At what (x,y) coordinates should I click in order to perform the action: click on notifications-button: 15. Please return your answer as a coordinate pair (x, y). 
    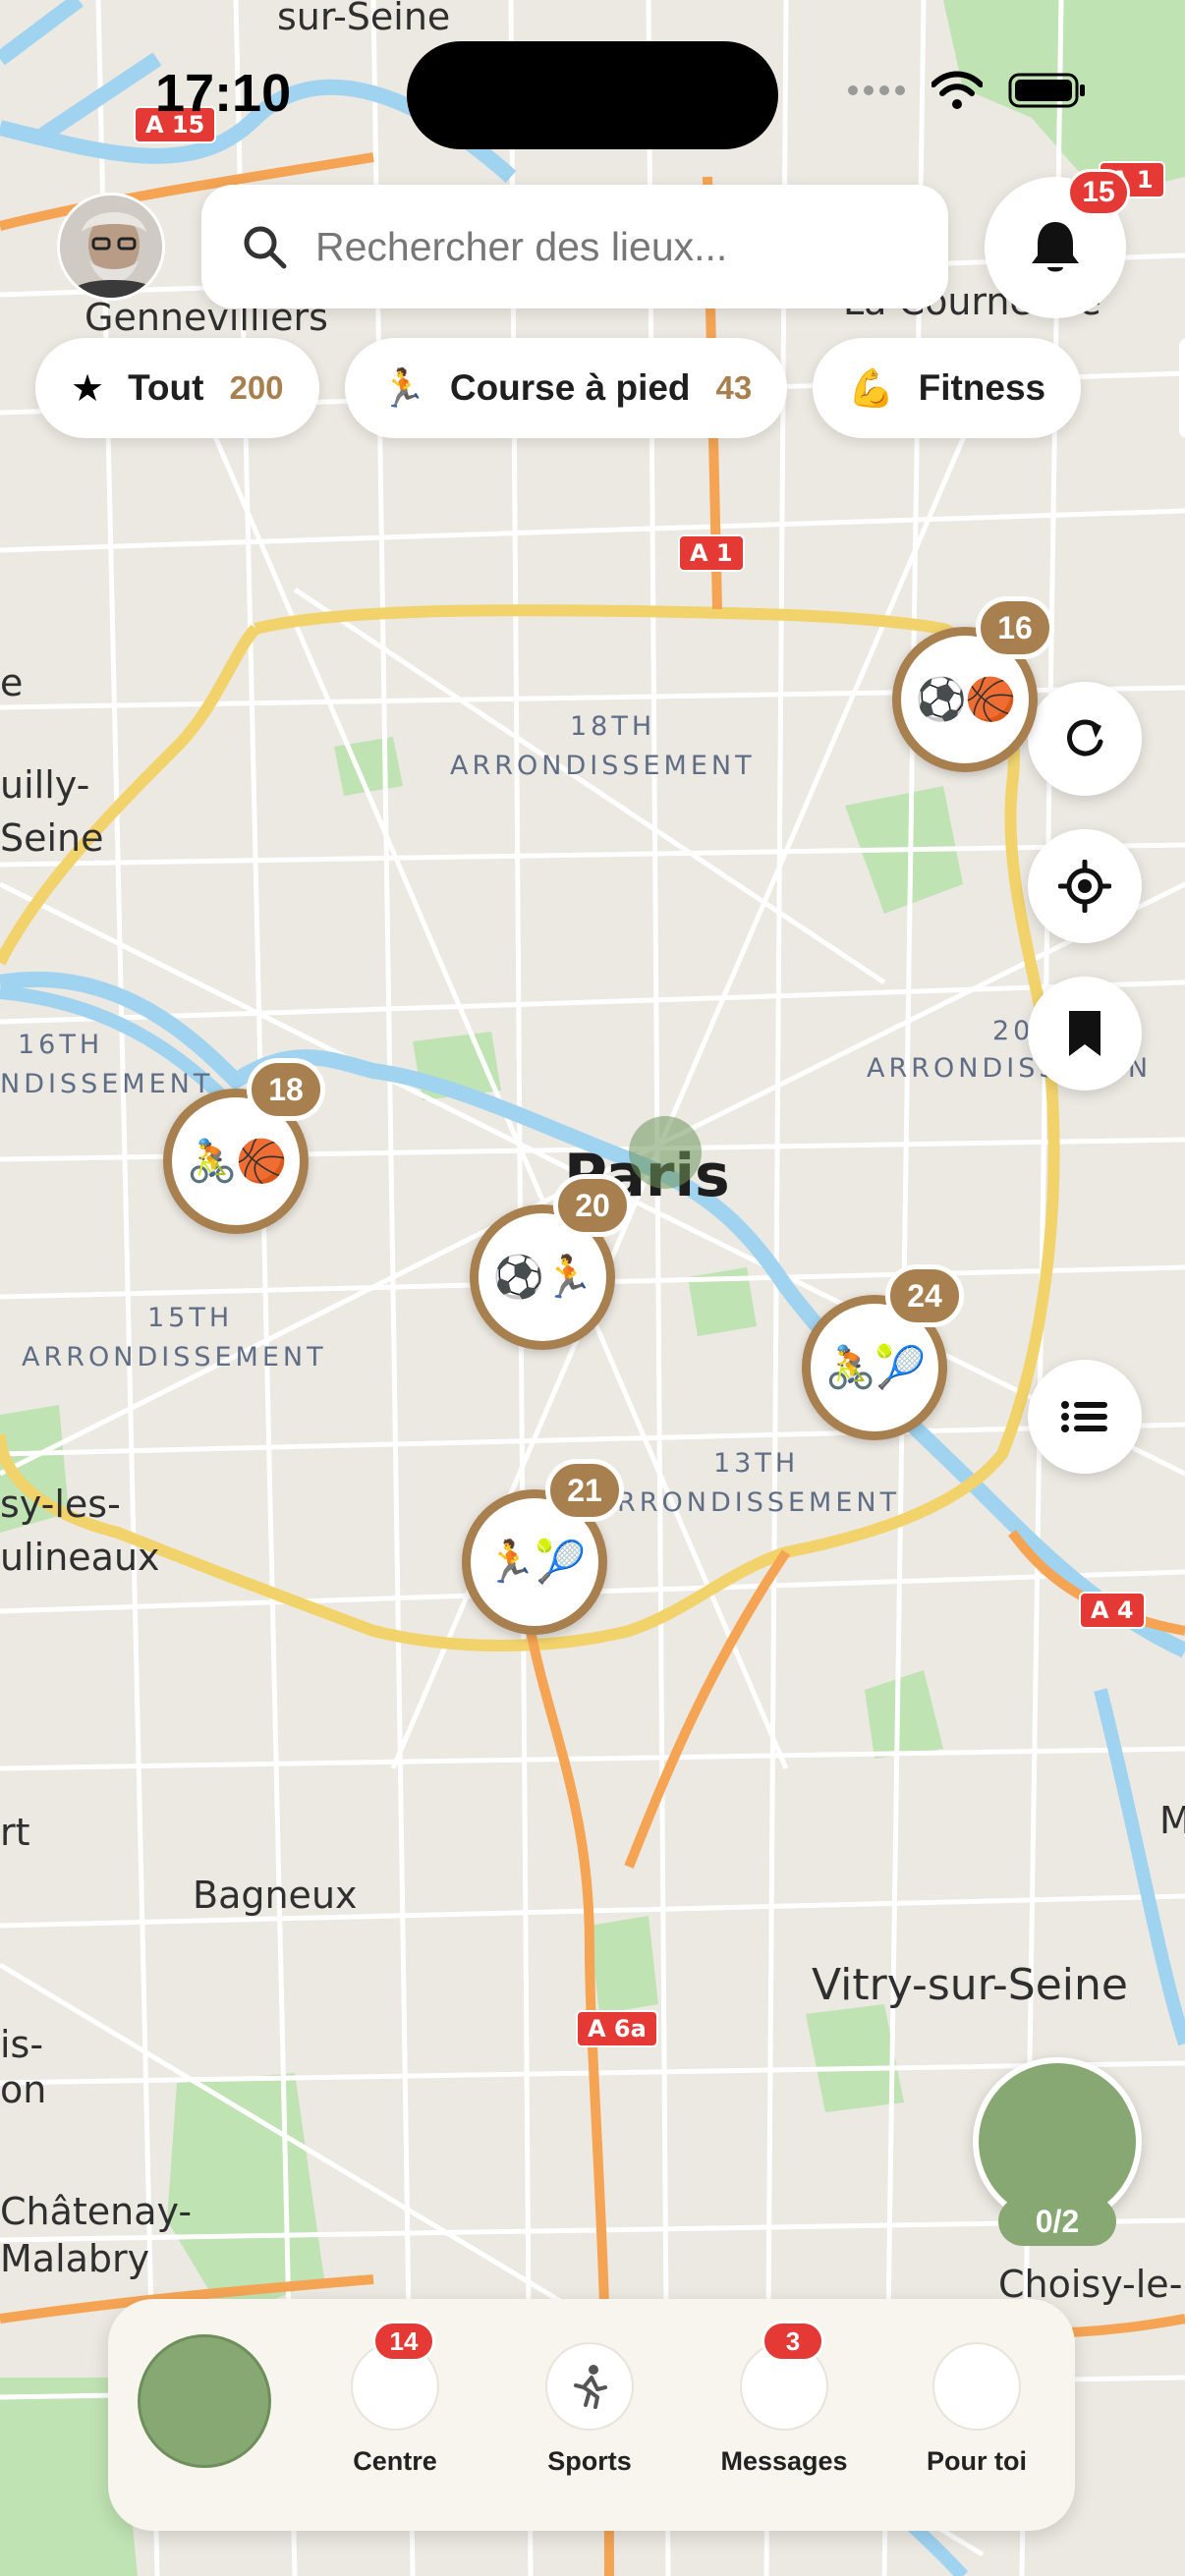
    Looking at the image, I should click on (1057, 243).